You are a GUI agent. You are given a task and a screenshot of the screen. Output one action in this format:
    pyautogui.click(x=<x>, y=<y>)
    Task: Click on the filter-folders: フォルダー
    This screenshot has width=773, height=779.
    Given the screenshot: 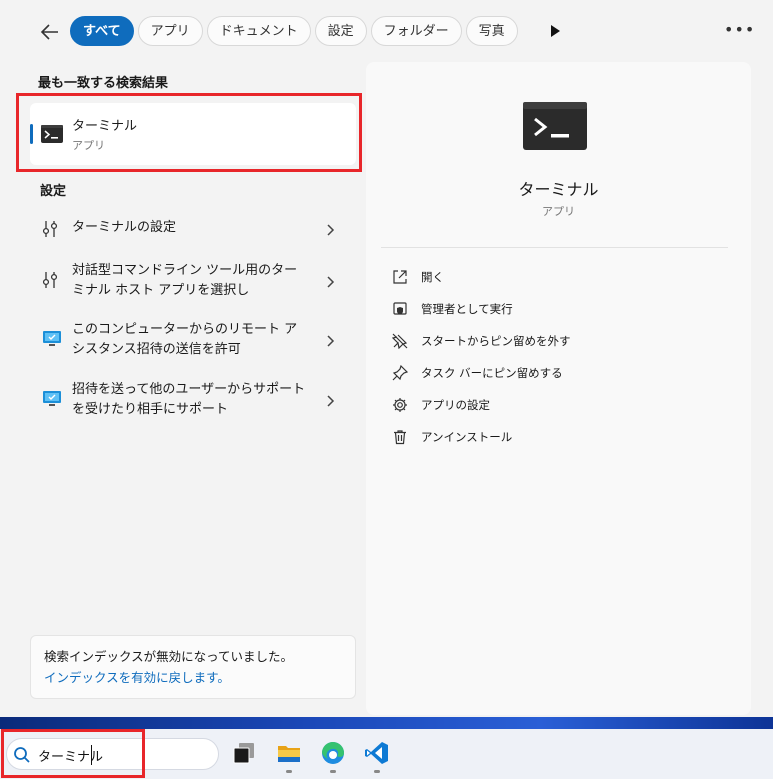 What is the action you would take?
    pyautogui.click(x=416, y=31)
    